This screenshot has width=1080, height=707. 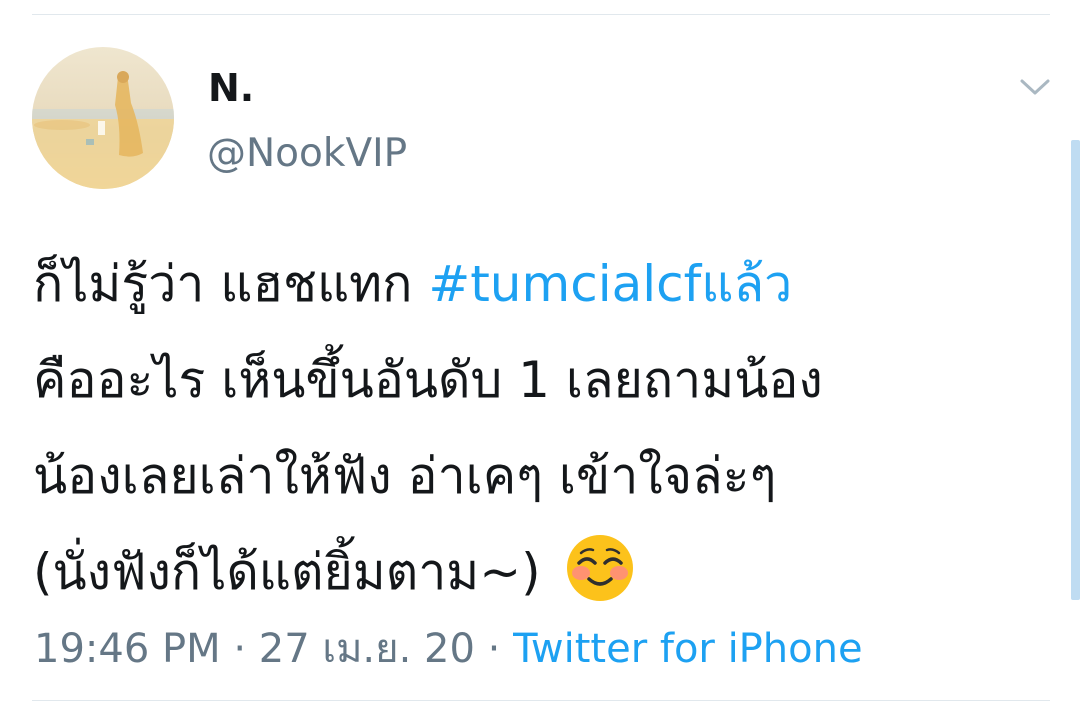 What do you see at coordinates (688, 649) in the screenshot?
I see `tweet-source-link: Twitter for iPhone` at bounding box center [688, 649].